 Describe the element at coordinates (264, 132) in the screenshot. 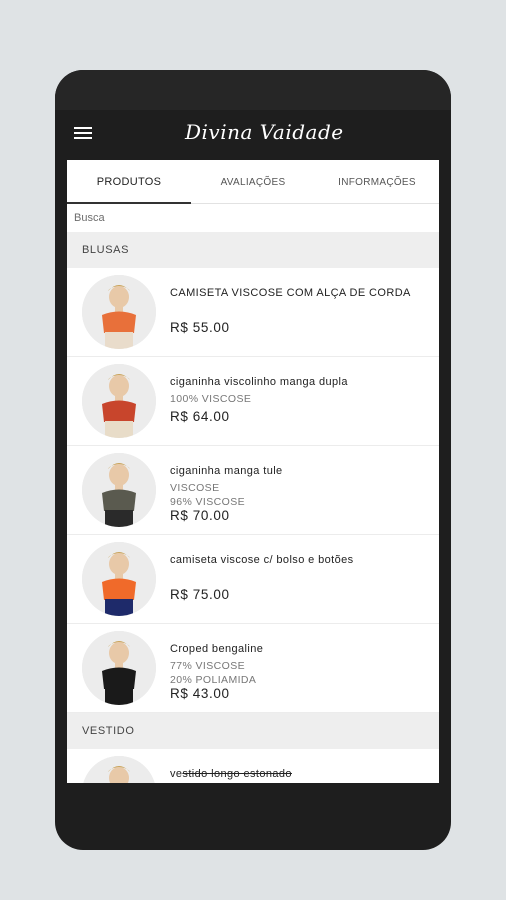

I see `brand-logo: Divina Vaidade` at that location.